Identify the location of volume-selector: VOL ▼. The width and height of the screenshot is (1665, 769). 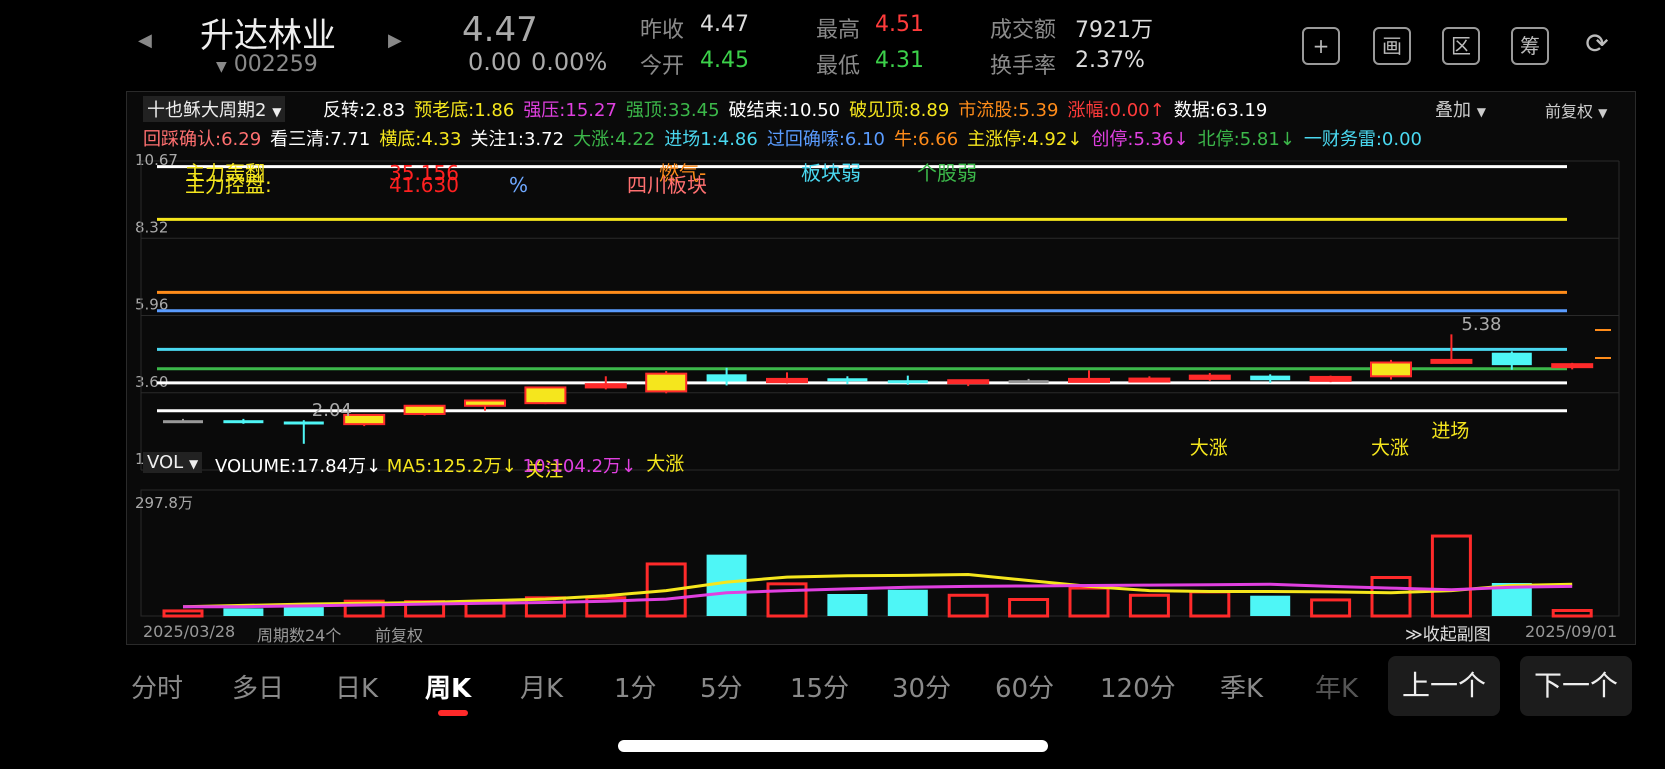
(173, 462).